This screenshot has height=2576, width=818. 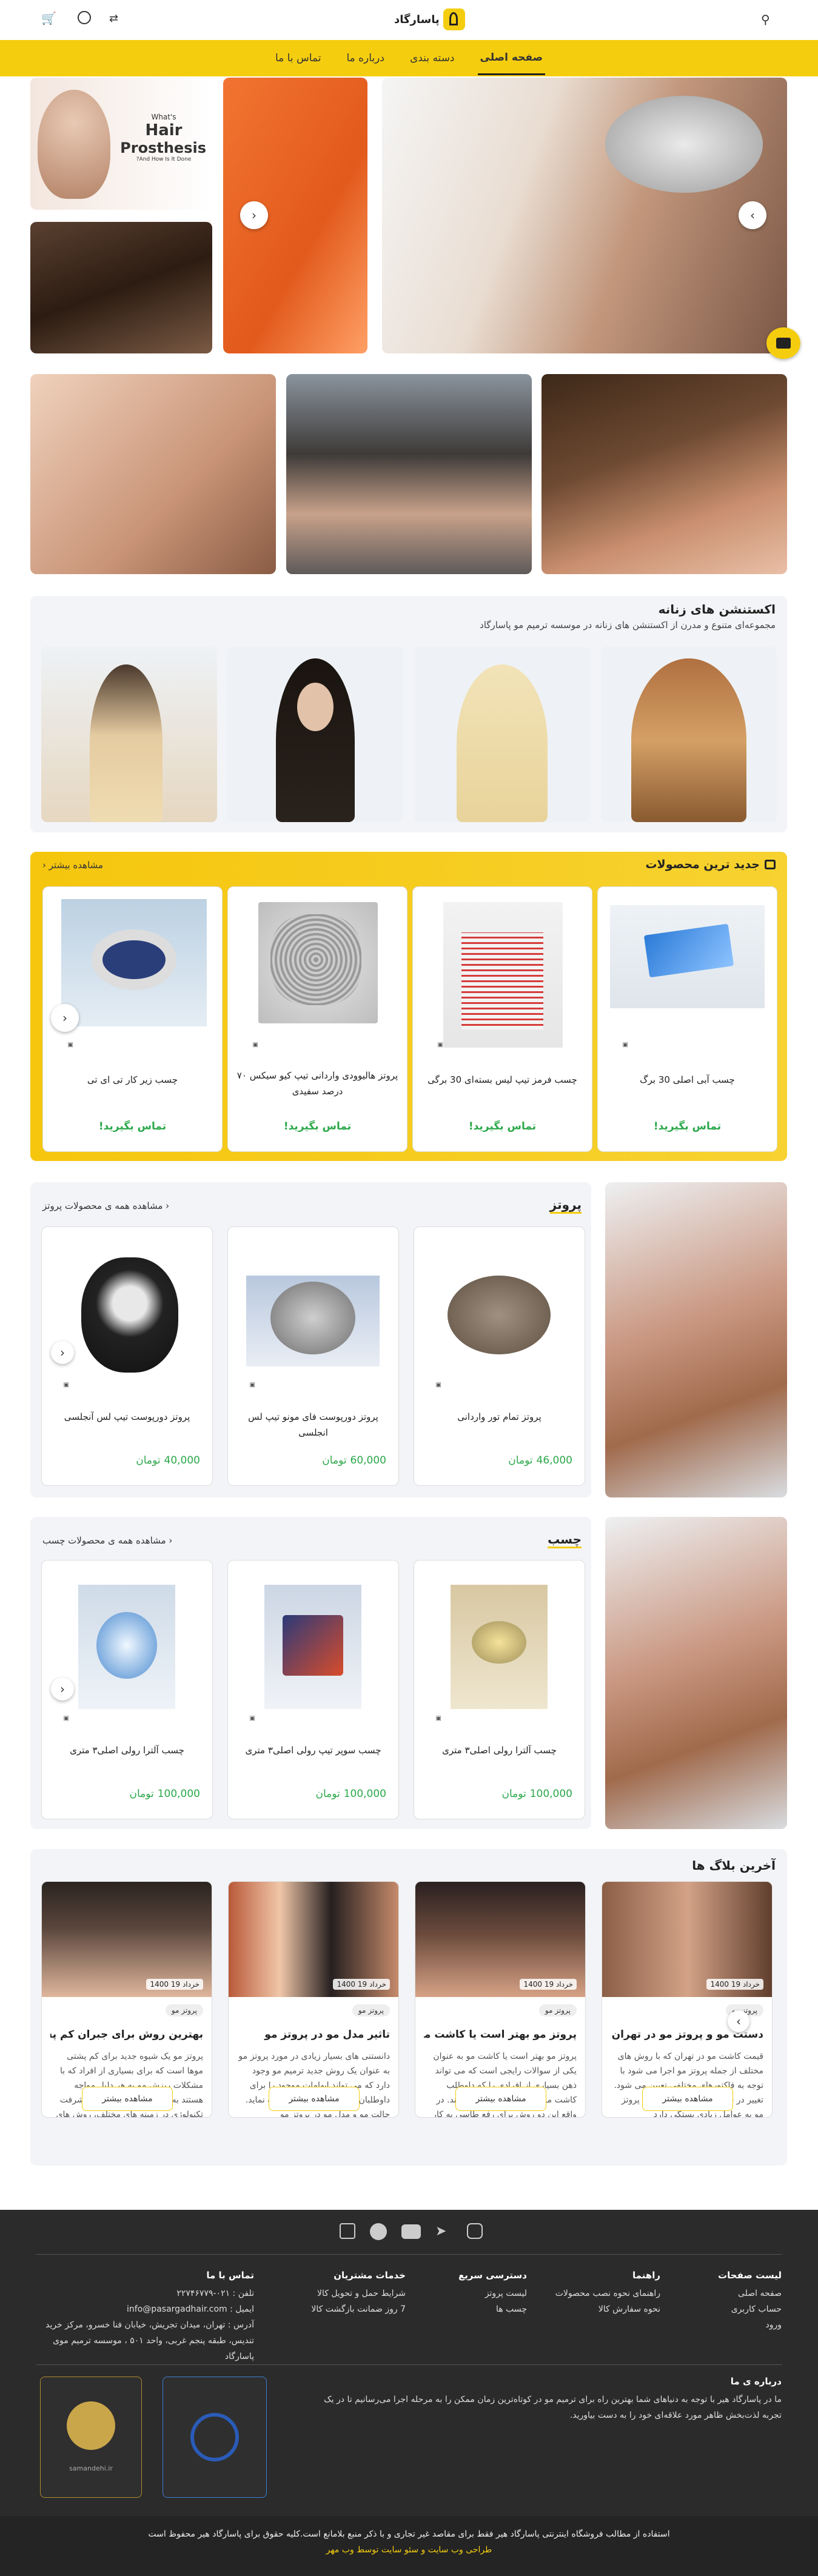 What do you see at coordinates (358, 2309) in the screenshot?
I see `footer-link: 7 روز ضمانت بازگشت کالا` at bounding box center [358, 2309].